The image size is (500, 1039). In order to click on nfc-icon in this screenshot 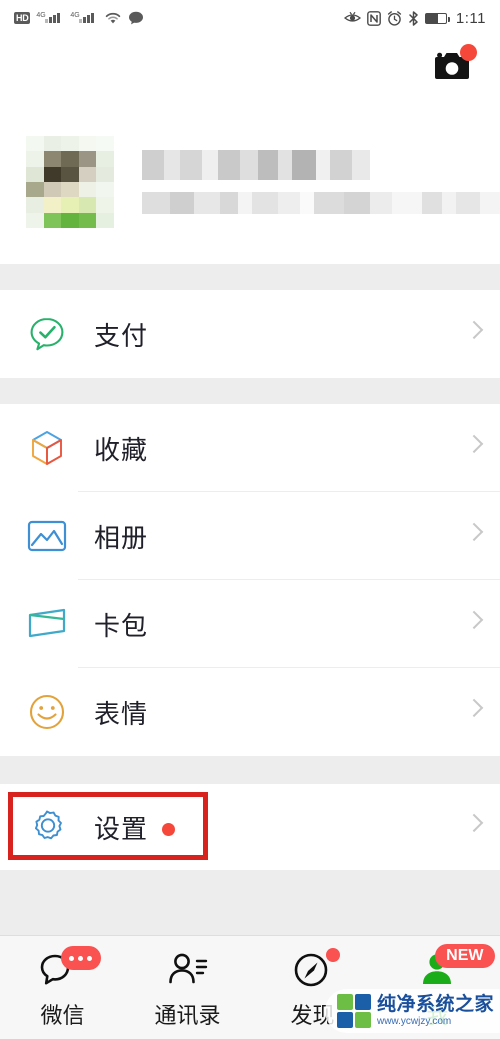, I will do `click(374, 18)`.